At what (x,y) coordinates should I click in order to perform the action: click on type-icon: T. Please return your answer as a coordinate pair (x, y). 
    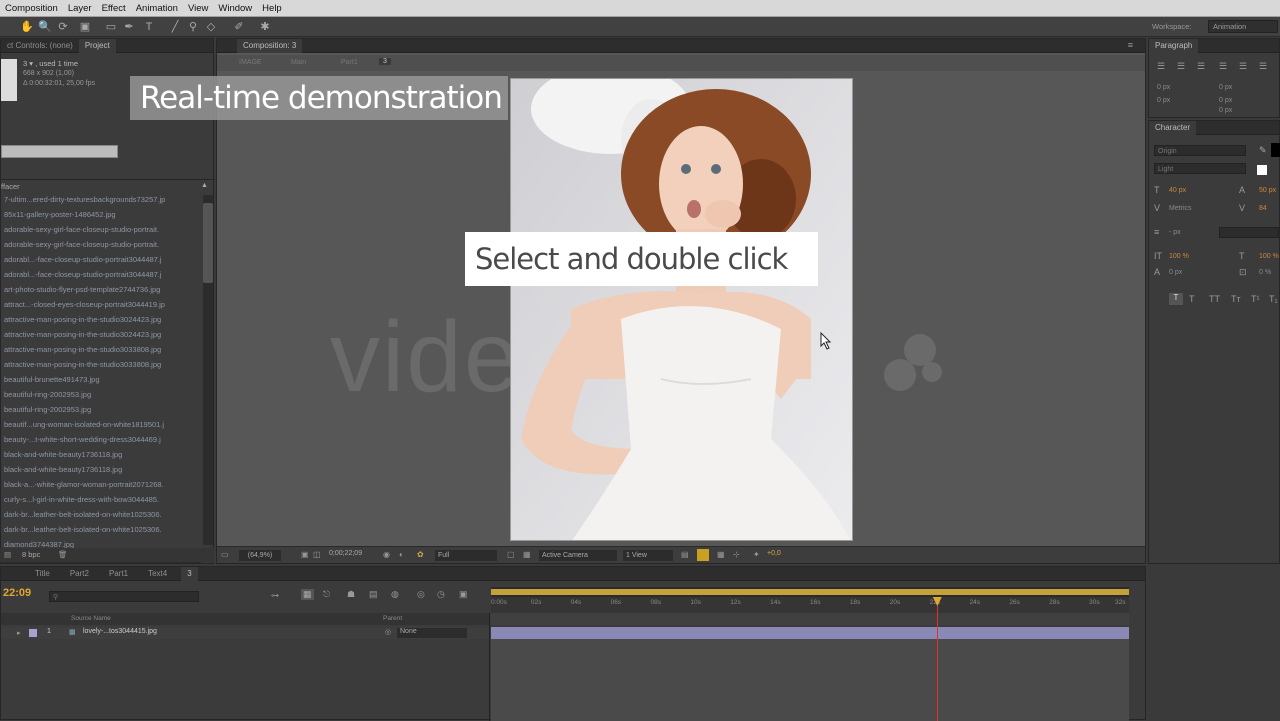
    Looking at the image, I should click on (149, 27).